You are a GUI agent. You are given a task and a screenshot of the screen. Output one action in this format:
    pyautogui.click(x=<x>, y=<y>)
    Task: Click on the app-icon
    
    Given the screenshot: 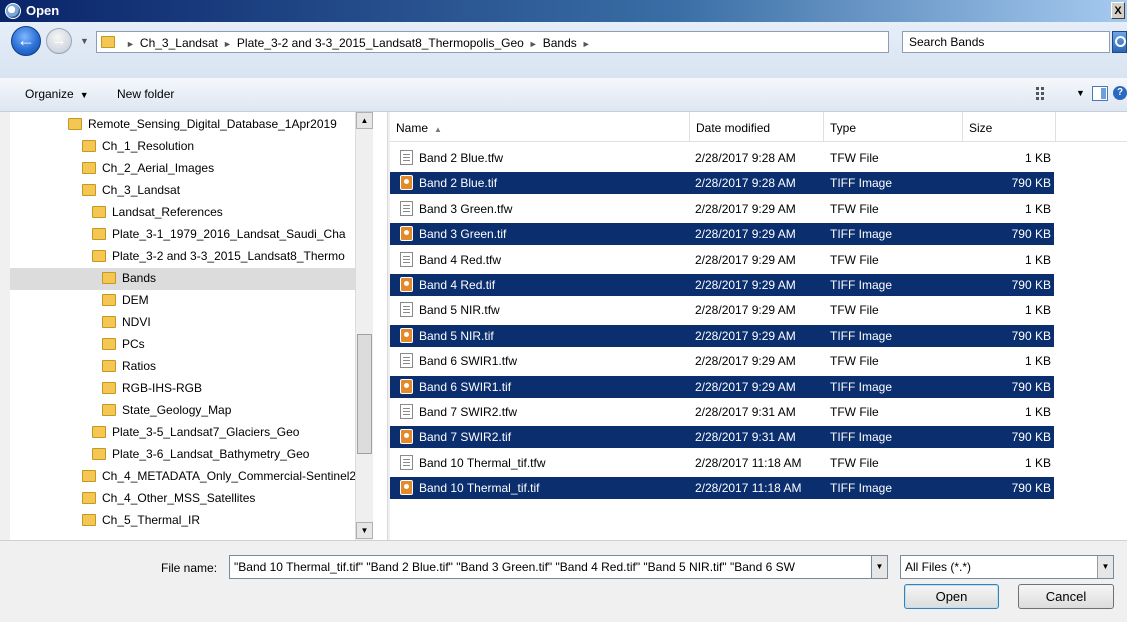 What is the action you would take?
    pyautogui.click(x=13, y=11)
    